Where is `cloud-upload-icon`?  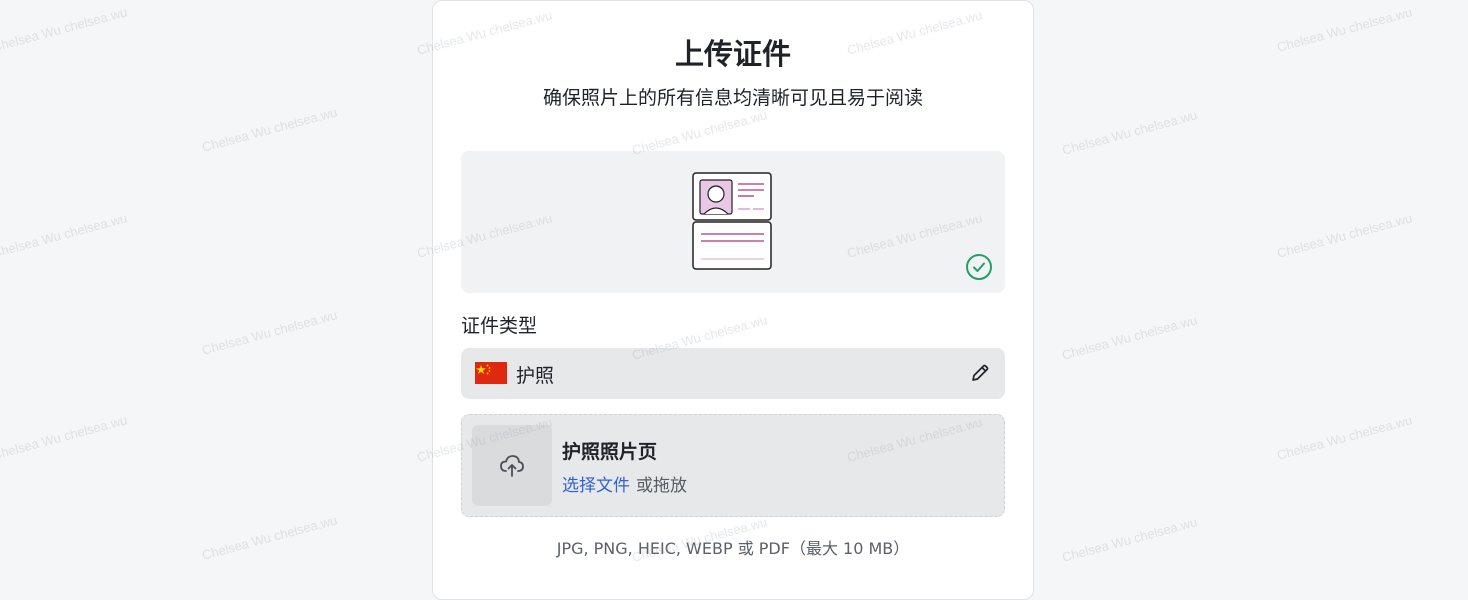 cloud-upload-icon is located at coordinates (512, 466).